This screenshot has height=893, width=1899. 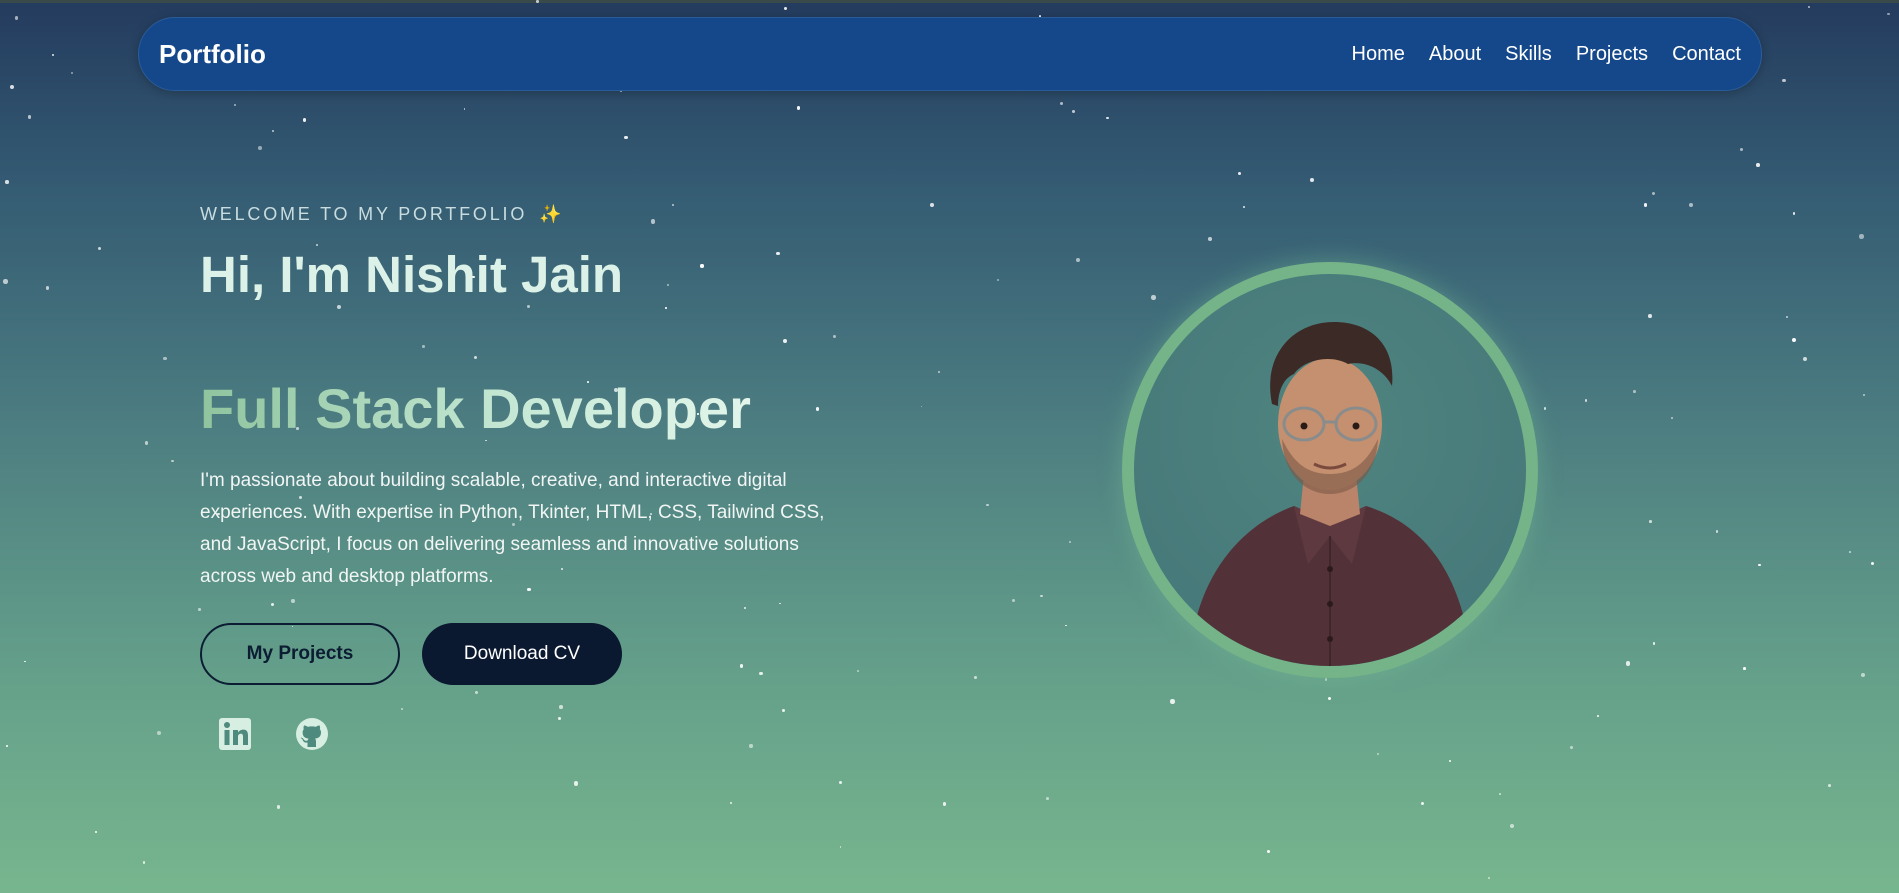 What do you see at coordinates (522, 654) in the screenshot?
I see `download-cv-button: Download CV` at bounding box center [522, 654].